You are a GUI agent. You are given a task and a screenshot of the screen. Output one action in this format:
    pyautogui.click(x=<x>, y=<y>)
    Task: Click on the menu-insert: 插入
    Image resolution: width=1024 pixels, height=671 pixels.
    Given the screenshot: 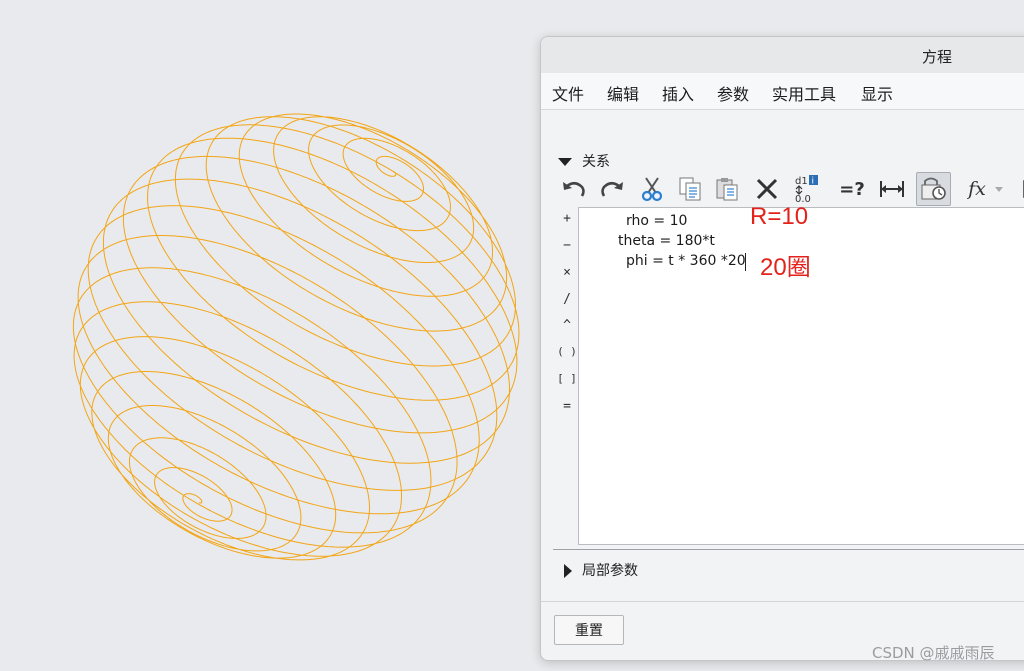 What is the action you would take?
    pyautogui.click(x=678, y=93)
    